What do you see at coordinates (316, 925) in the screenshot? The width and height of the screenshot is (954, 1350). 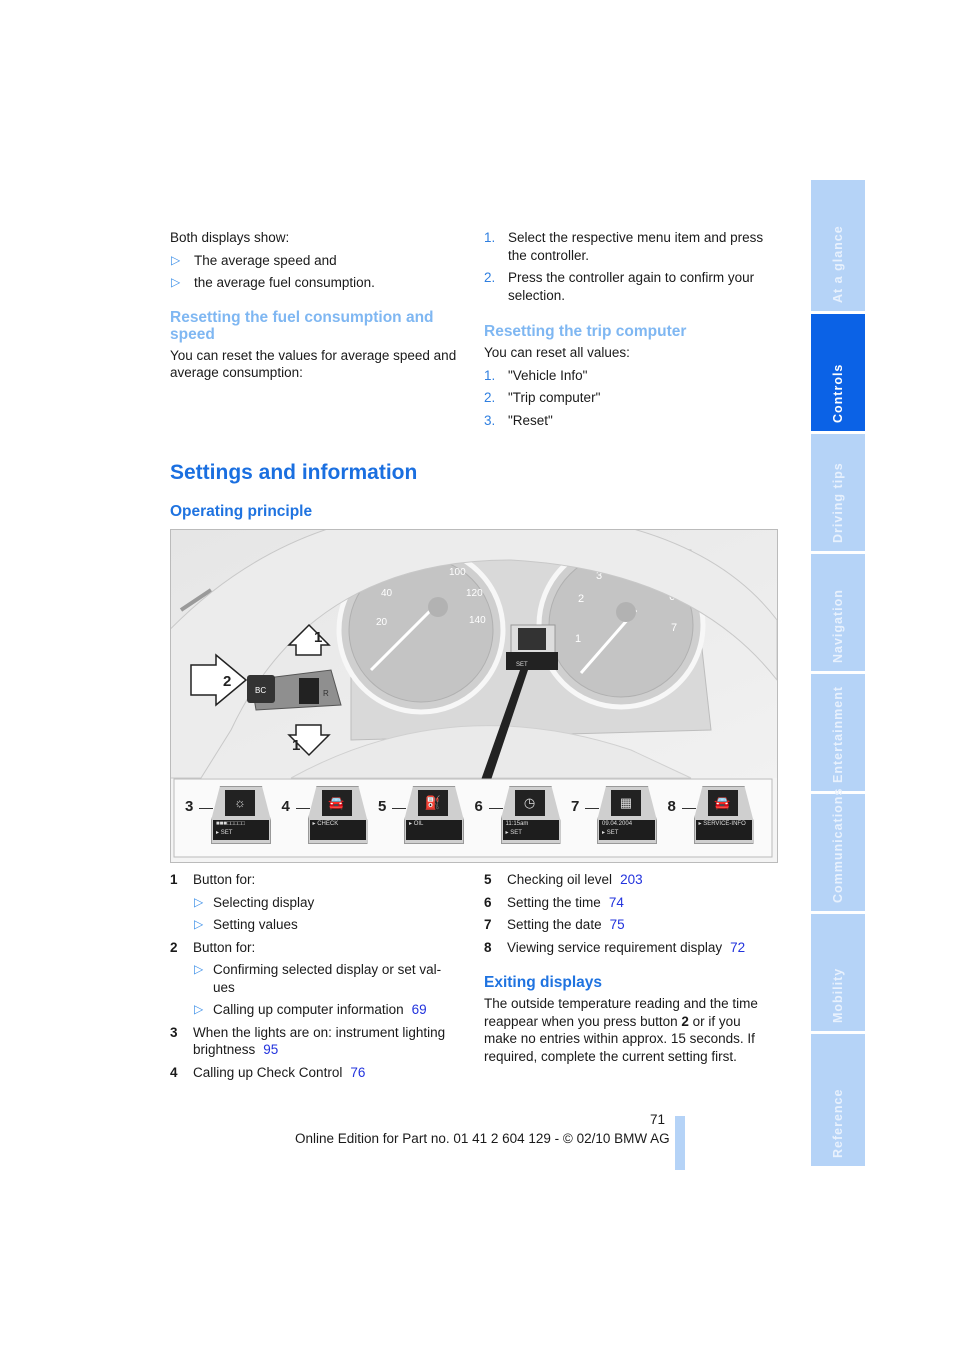 I see `legend-subitem: ▷ Setting values` at bounding box center [316, 925].